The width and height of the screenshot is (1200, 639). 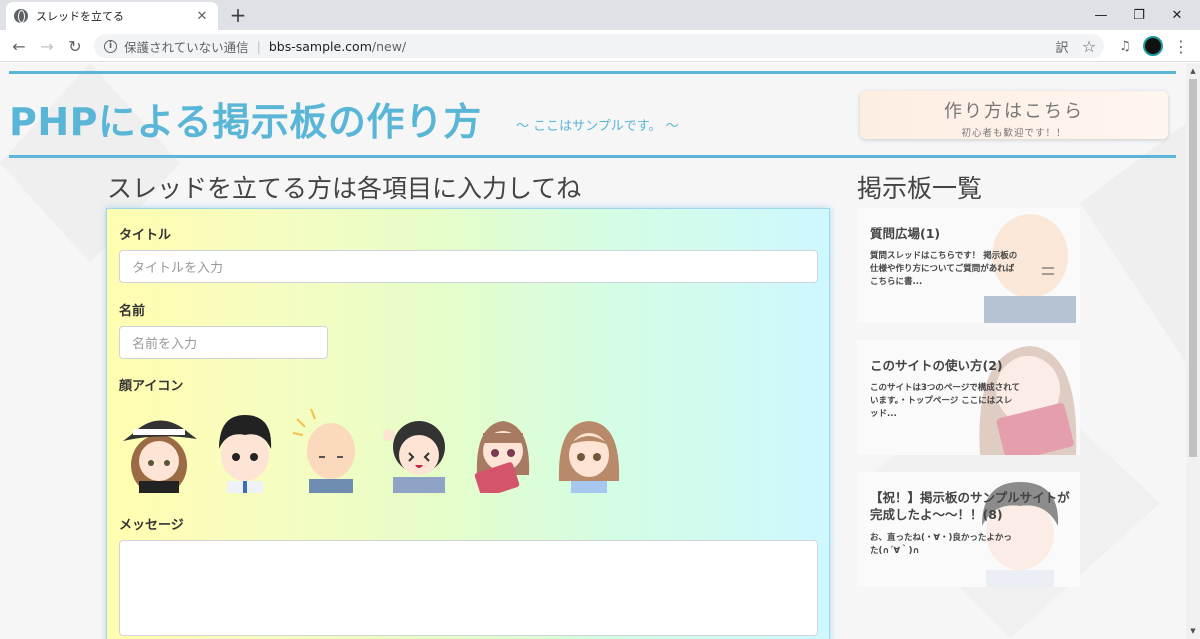 What do you see at coordinates (389, 46) in the screenshot?
I see `url-path: /new/` at bounding box center [389, 46].